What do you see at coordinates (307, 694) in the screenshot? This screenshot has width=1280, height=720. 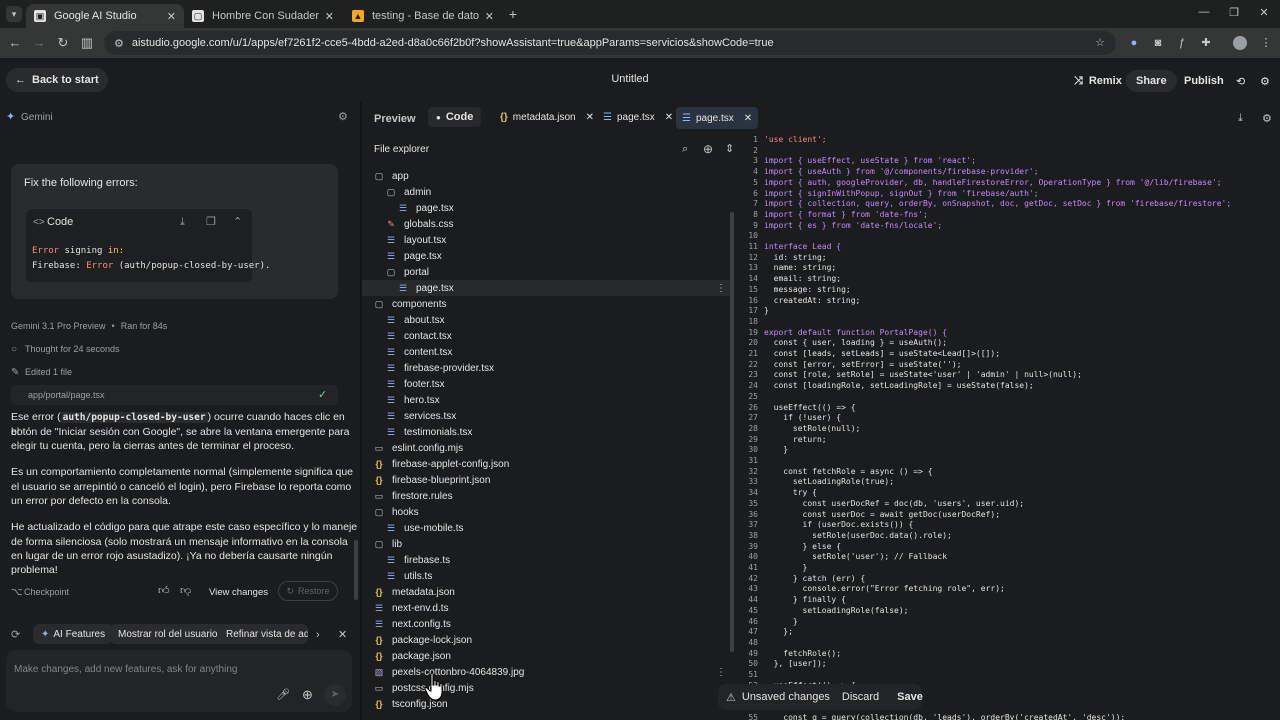 I see `add-attachment-icon: ⊕` at bounding box center [307, 694].